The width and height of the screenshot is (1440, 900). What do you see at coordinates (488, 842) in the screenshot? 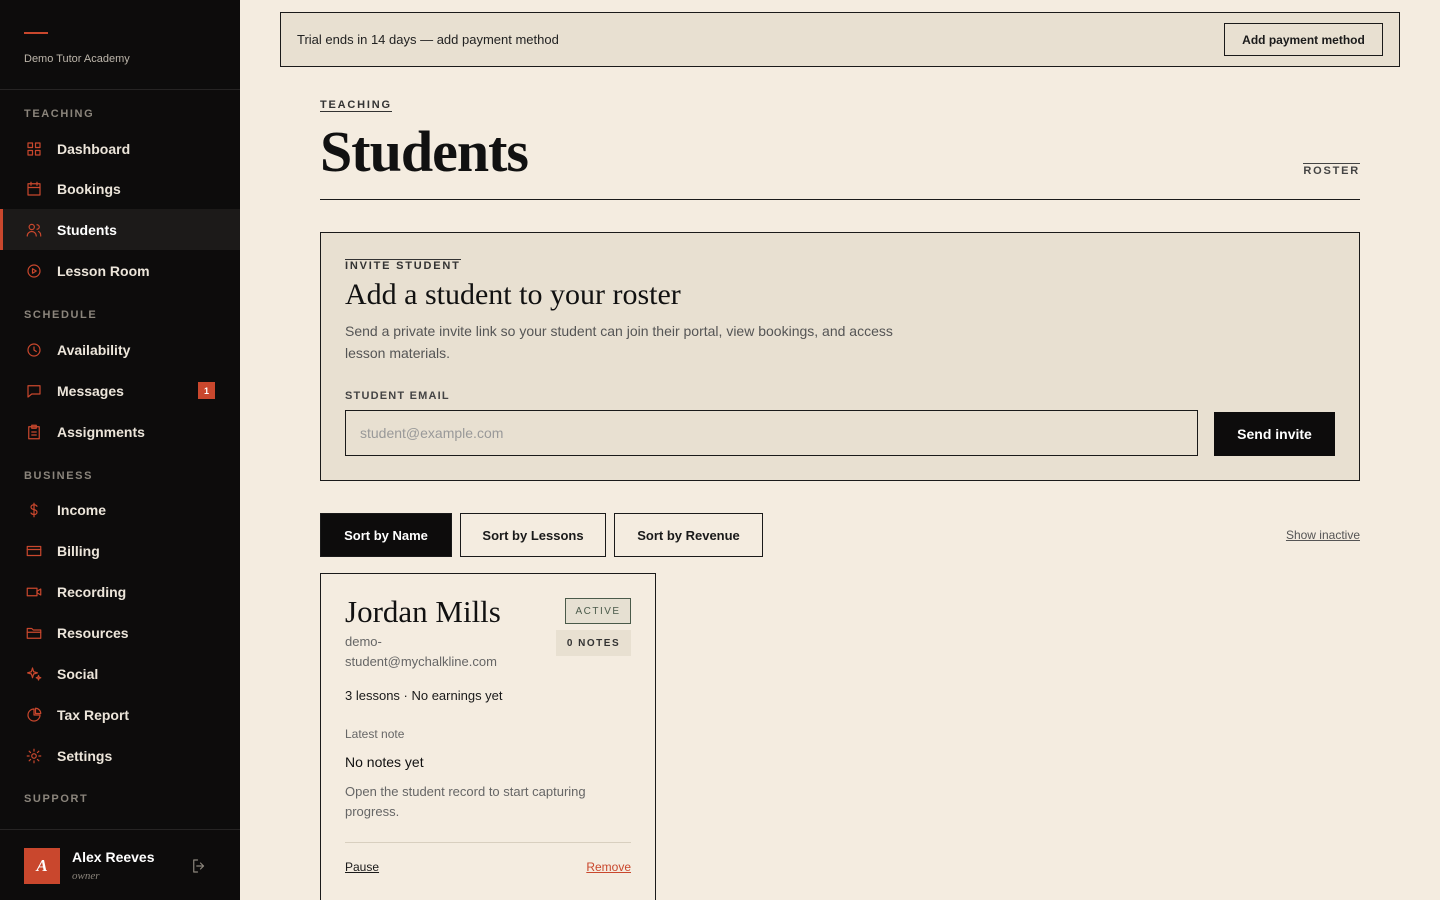
I see `card-divider` at bounding box center [488, 842].